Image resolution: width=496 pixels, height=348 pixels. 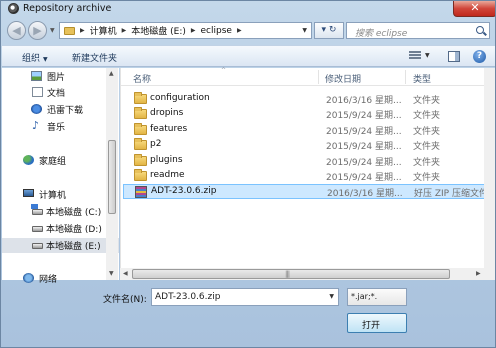 What do you see at coordinates (74, 230) in the screenshot?
I see `sidebar-item-label: 本地磁盘 (D:)` at bounding box center [74, 230].